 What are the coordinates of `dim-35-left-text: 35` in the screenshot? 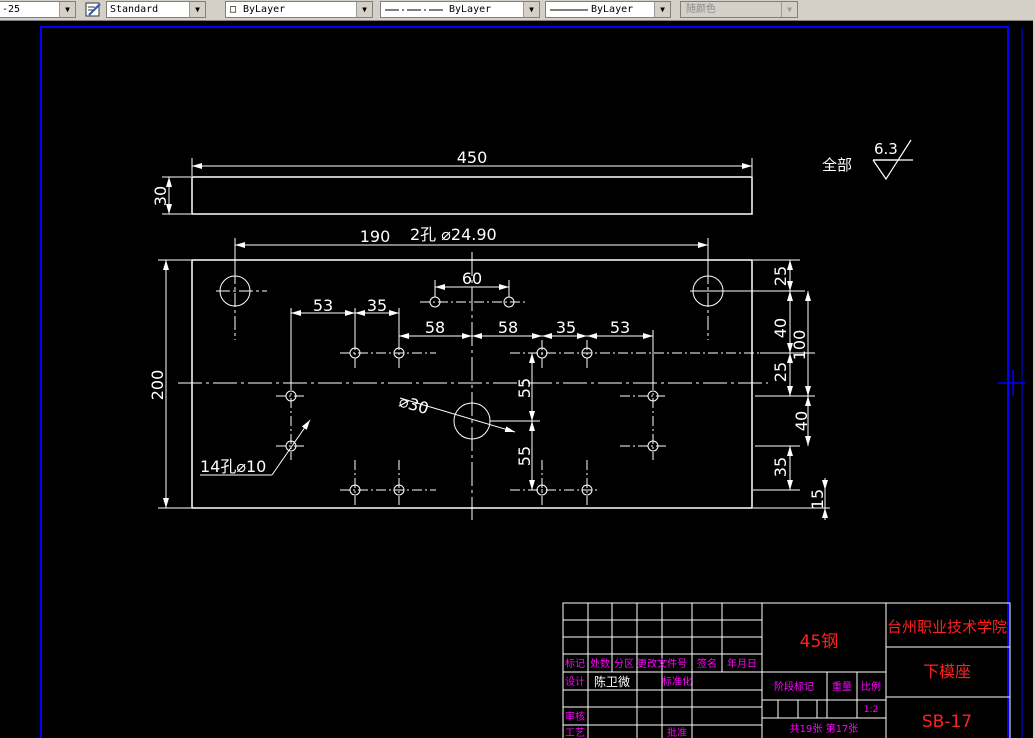 It's located at (377, 305).